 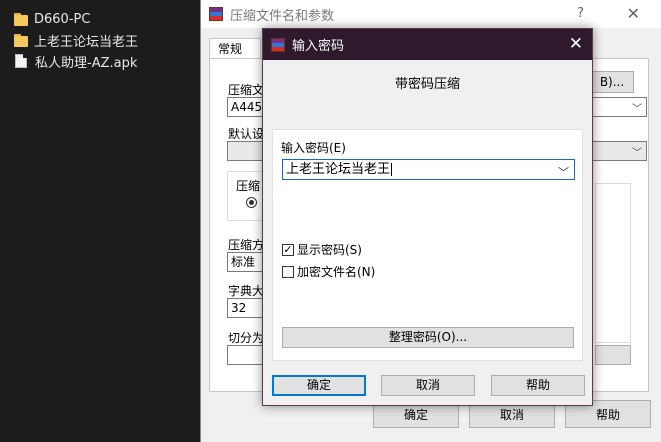 What do you see at coordinates (538, 385) in the screenshot?
I see `password-help-button: 帮助` at bounding box center [538, 385].